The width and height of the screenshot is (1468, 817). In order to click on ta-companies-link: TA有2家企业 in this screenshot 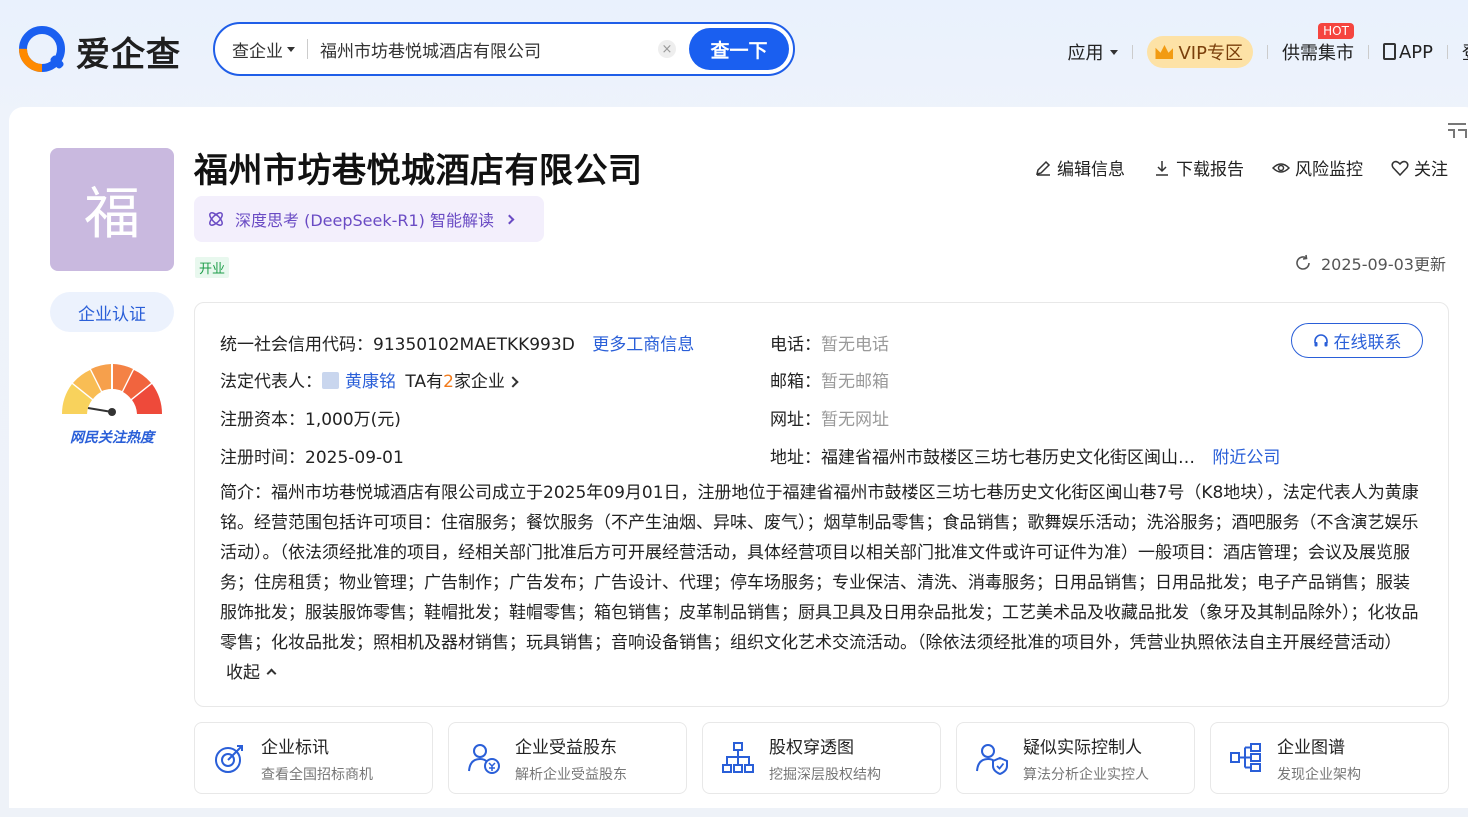, I will do `click(462, 382)`.